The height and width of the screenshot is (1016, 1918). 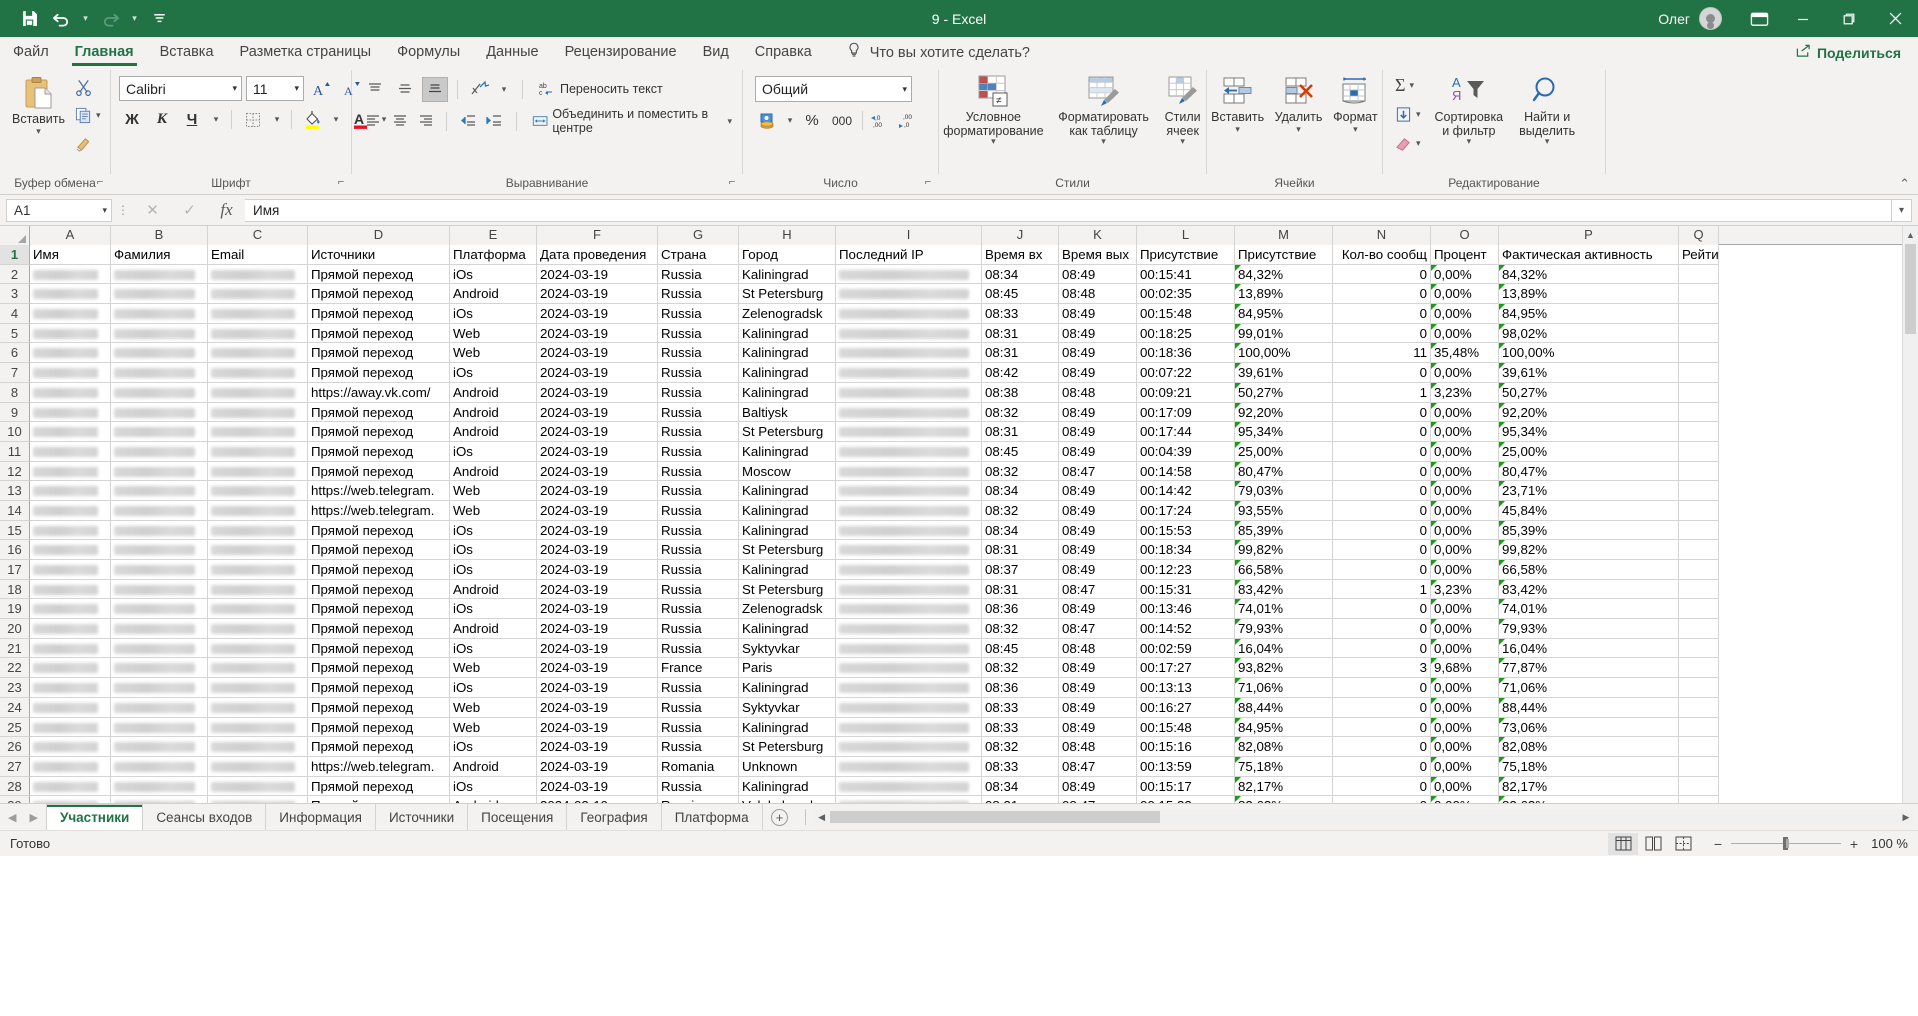 What do you see at coordinates (597, 530) in the screenshot?
I see `cell-F15: 2024-03-19` at bounding box center [597, 530].